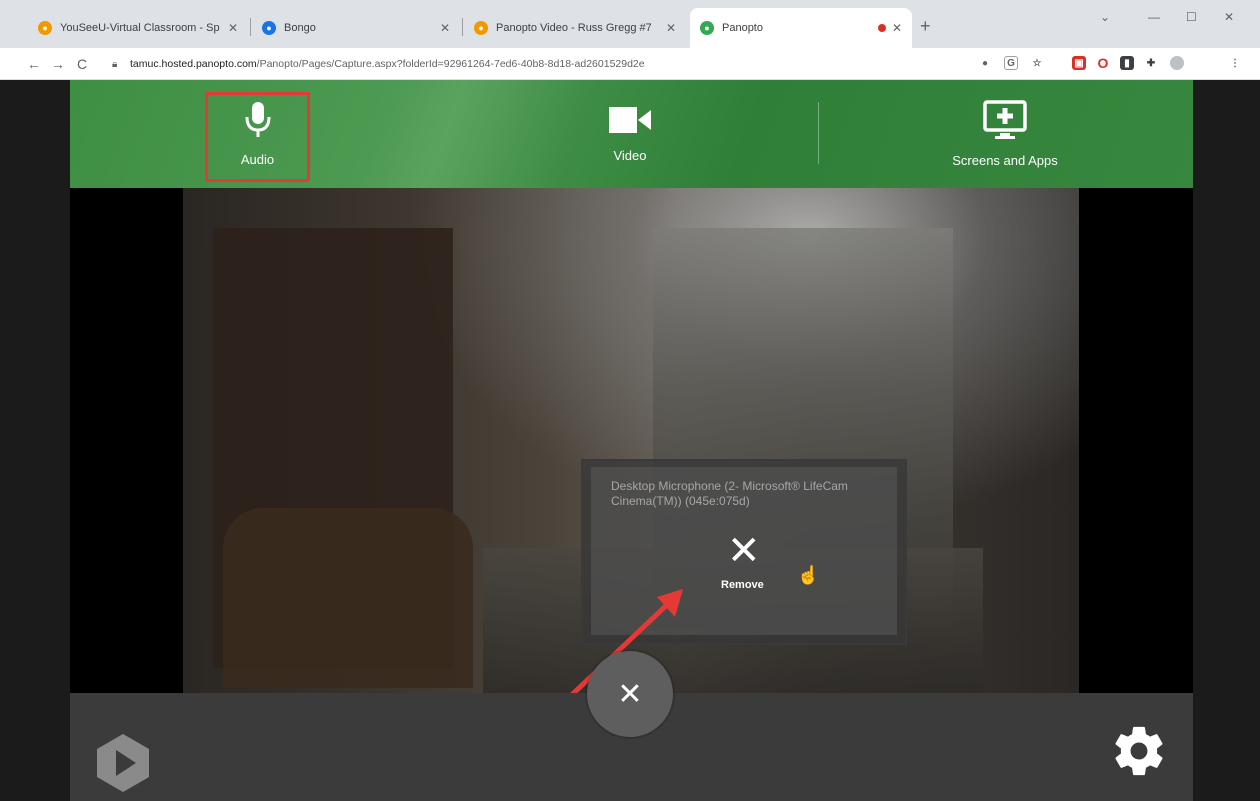  Describe the element at coordinates (925, 26) in the screenshot. I see `new-tab-button: +` at that location.